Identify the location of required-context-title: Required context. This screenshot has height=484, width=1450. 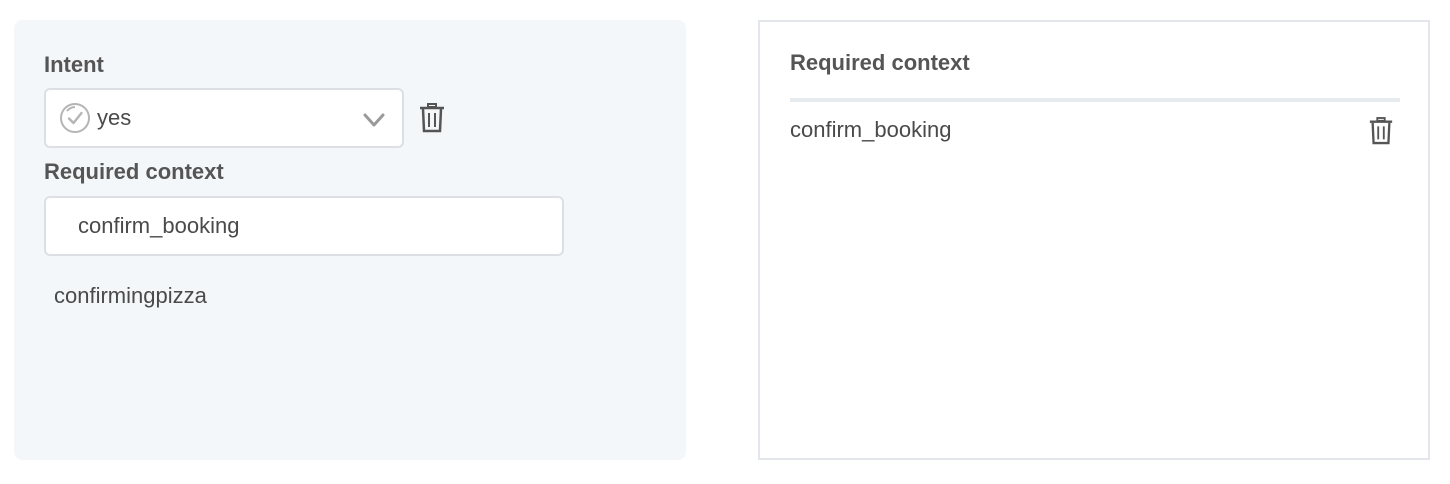
(880, 62).